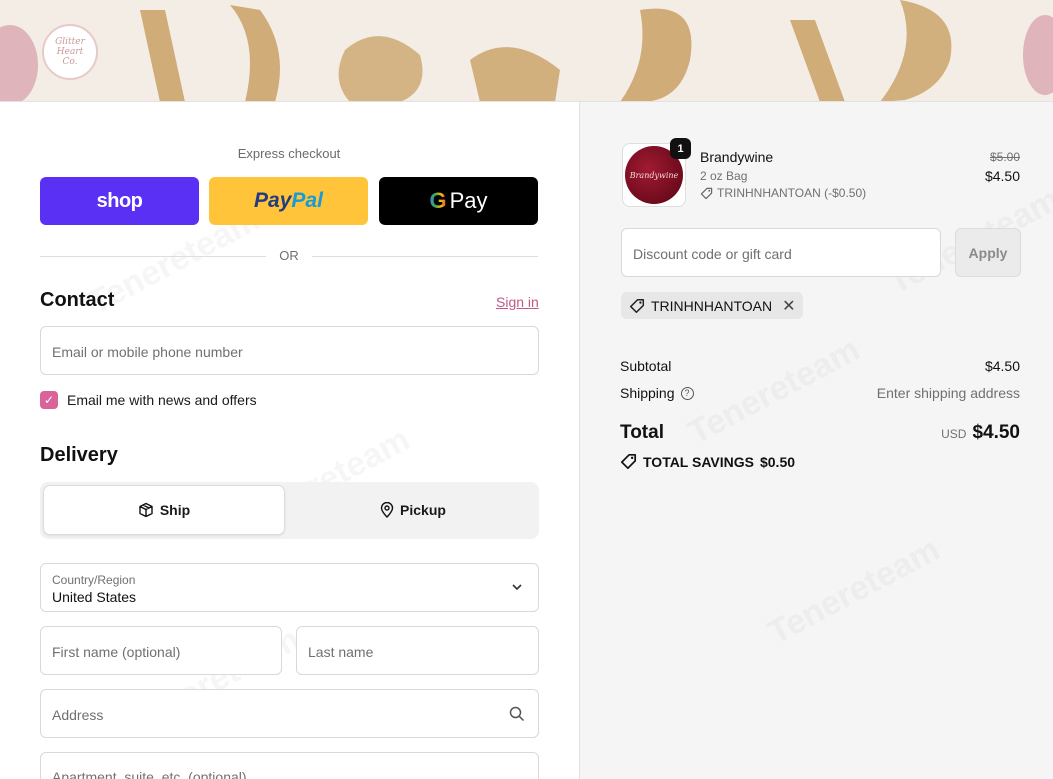 This screenshot has width=1053, height=779. What do you see at coordinates (1004, 157) in the screenshot?
I see `original-price: $5.00` at bounding box center [1004, 157].